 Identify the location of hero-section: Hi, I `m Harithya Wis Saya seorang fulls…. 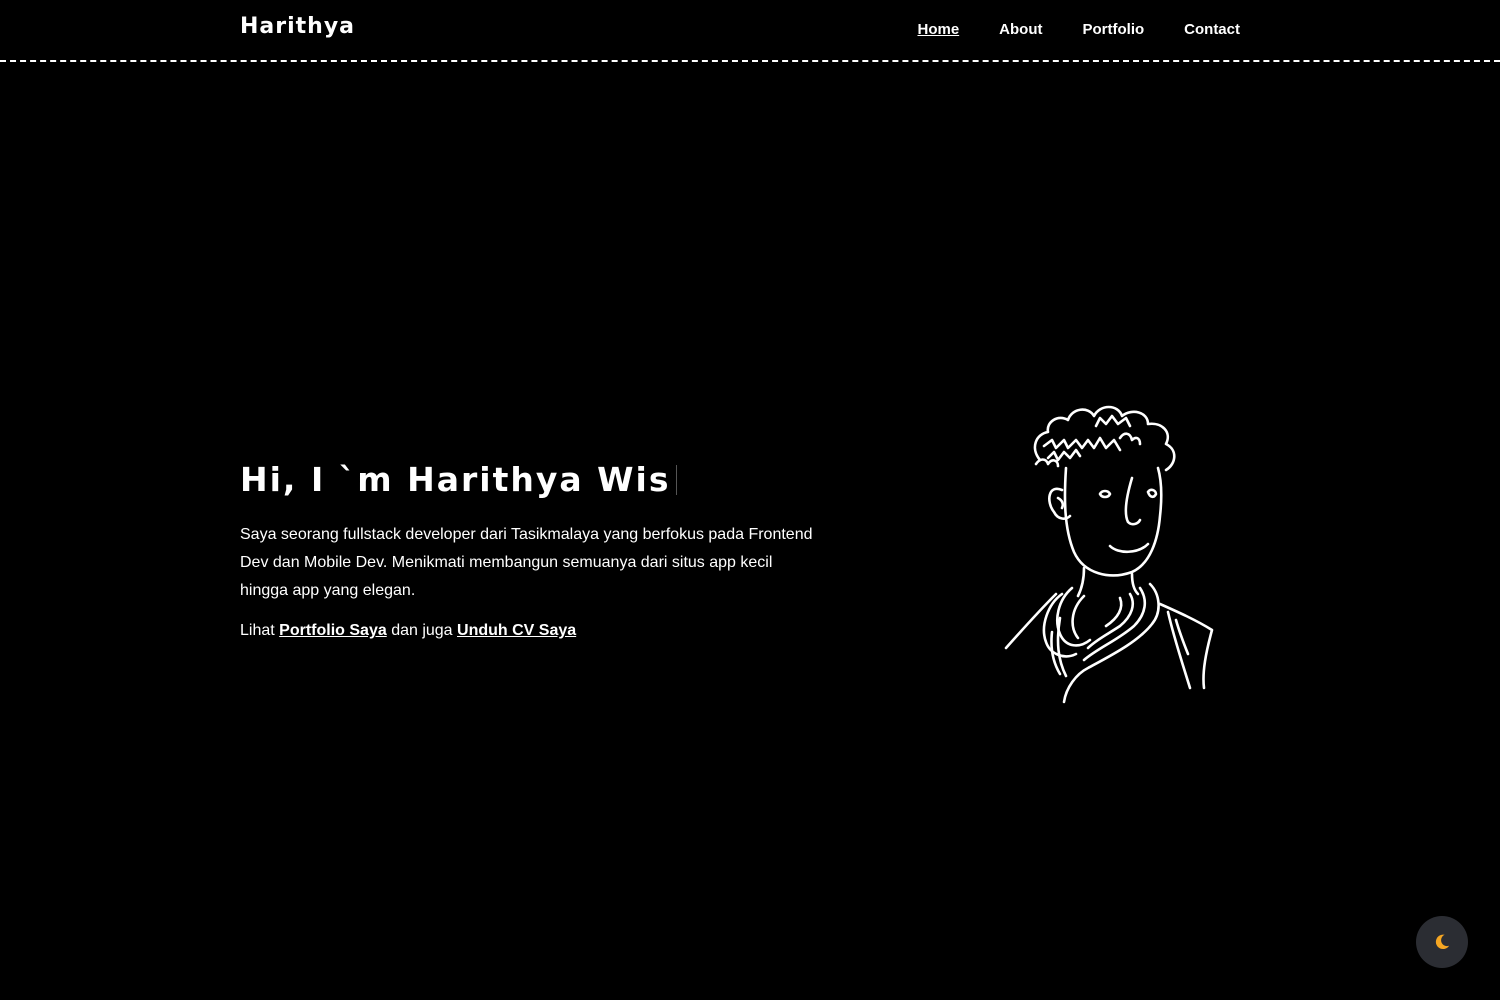
(530, 551).